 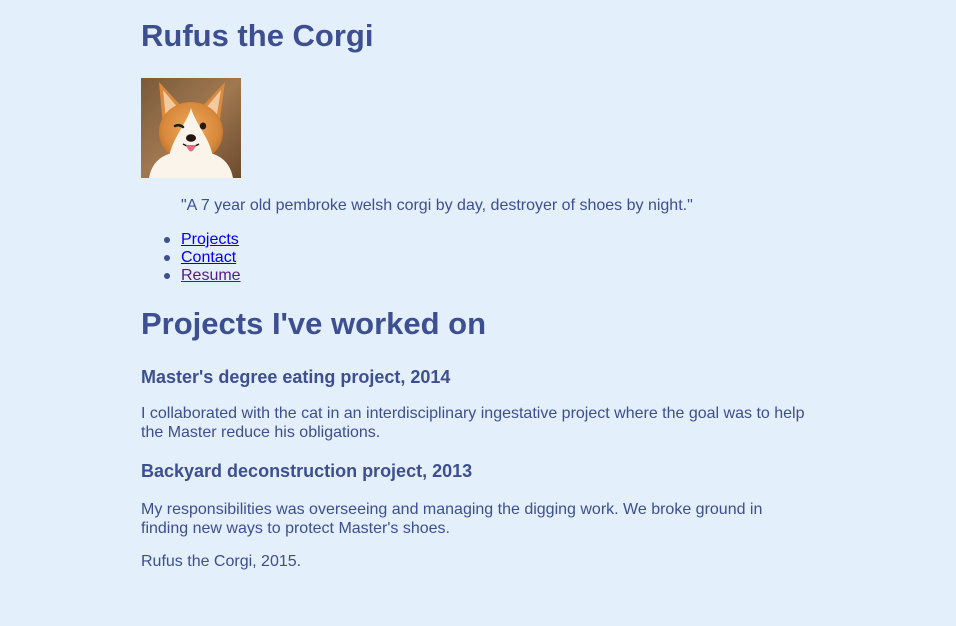 I want to click on nav-item-resume: Resume, so click(x=191, y=276).